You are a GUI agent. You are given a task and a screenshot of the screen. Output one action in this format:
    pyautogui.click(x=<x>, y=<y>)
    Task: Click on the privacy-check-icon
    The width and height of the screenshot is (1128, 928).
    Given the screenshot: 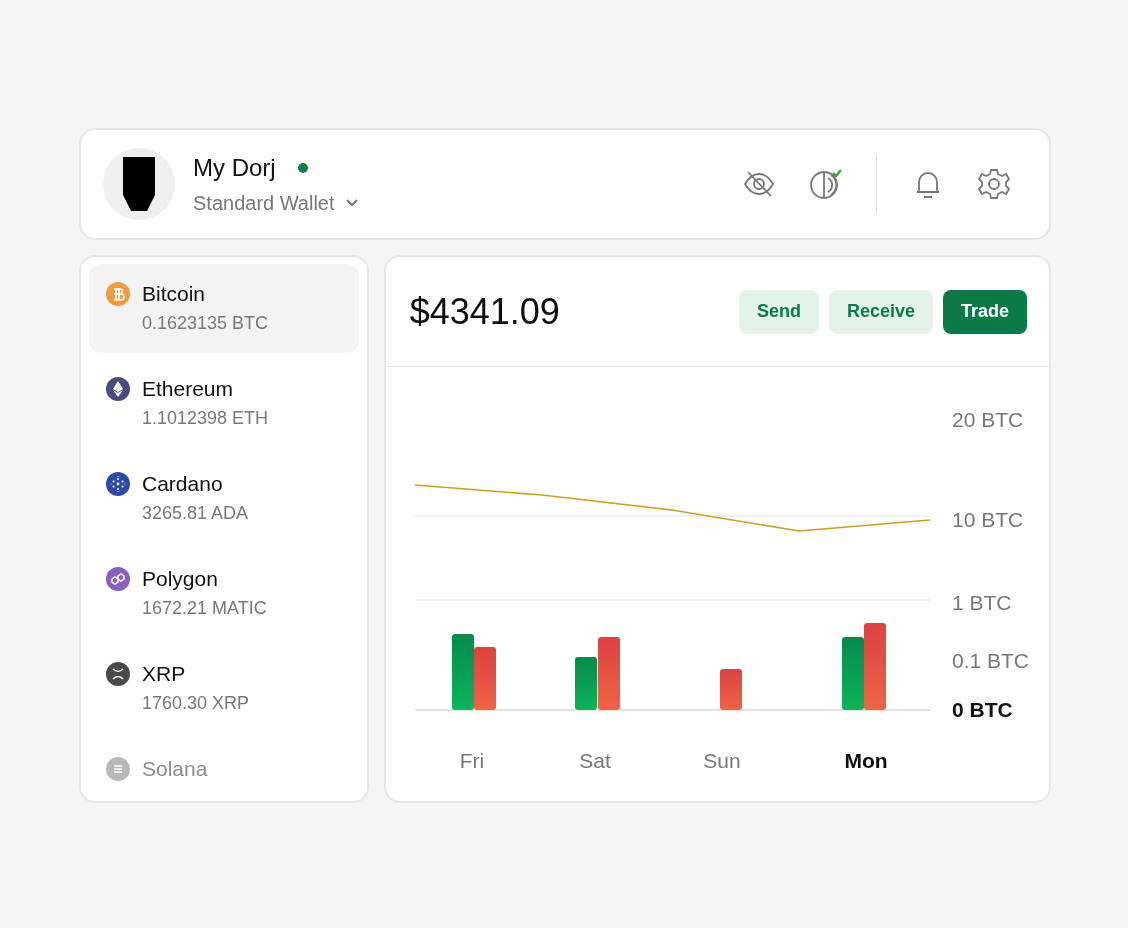 What is the action you would take?
    pyautogui.click(x=825, y=184)
    